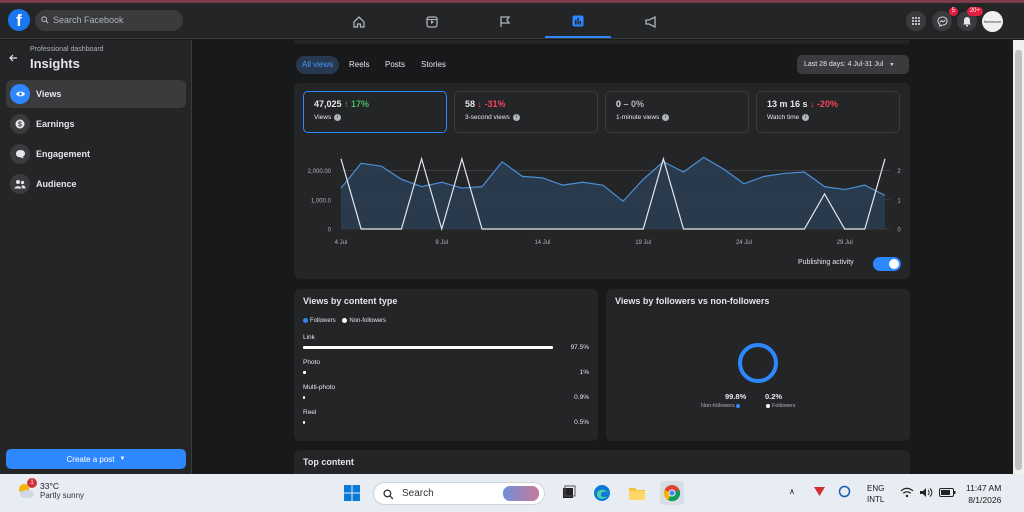 This screenshot has width=1024, height=512. I want to click on metric-3-second-views: 58 ↓ -31% 3-second views i, so click(526, 112).